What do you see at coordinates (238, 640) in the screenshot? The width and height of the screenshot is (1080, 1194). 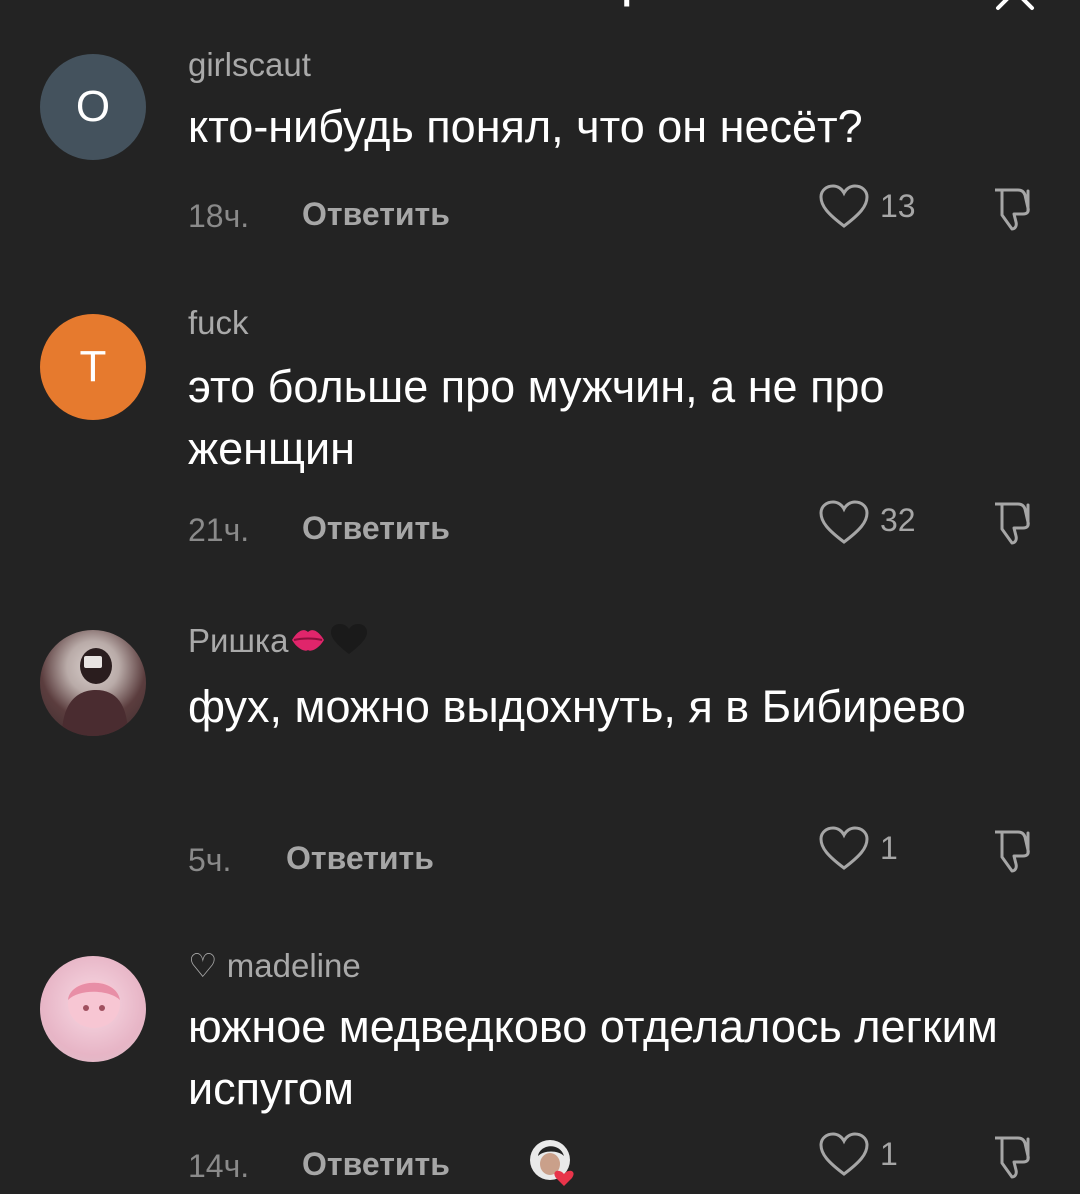 I see `username-text: Ришка` at bounding box center [238, 640].